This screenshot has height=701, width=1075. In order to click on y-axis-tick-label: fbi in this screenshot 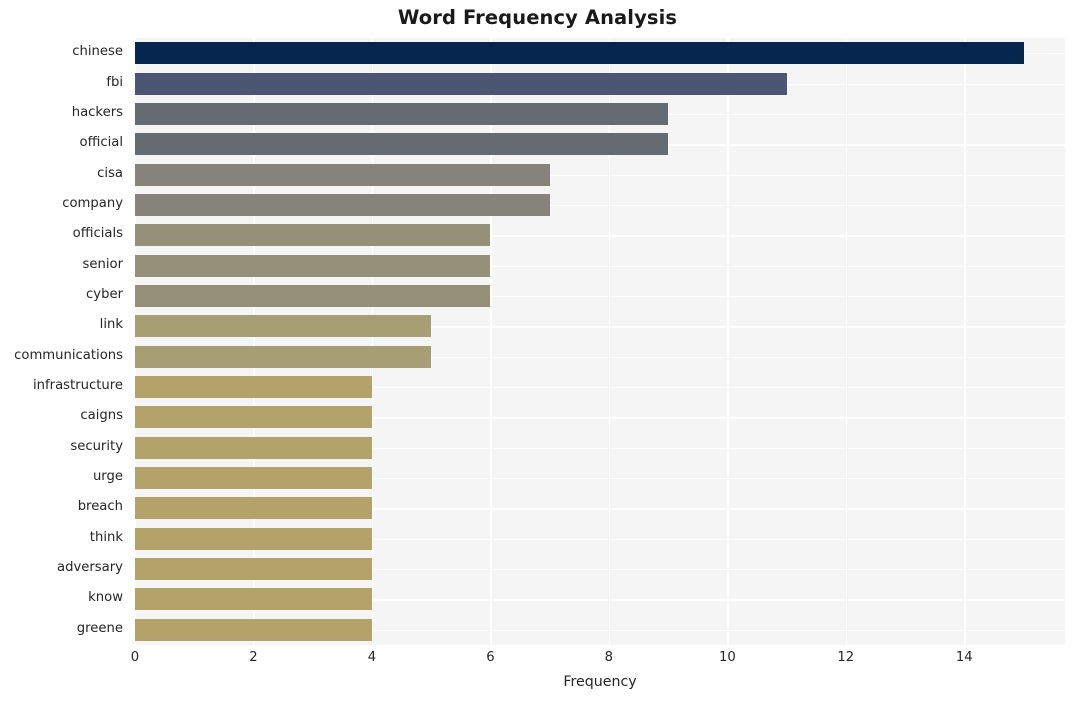, I will do `click(114, 82)`.